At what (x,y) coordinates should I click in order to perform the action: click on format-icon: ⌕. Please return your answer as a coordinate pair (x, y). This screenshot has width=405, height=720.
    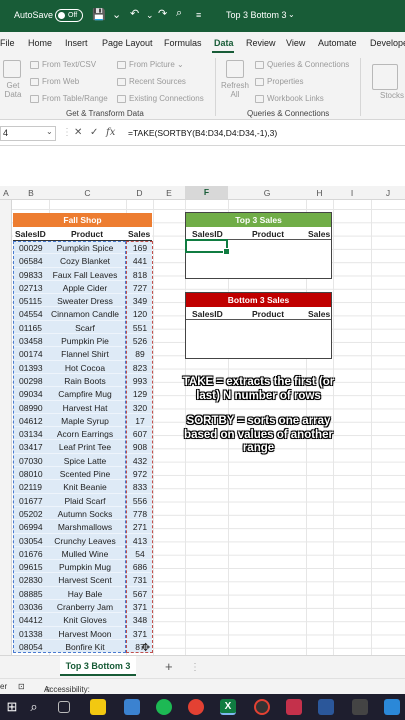
    Looking at the image, I should click on (179, 13).